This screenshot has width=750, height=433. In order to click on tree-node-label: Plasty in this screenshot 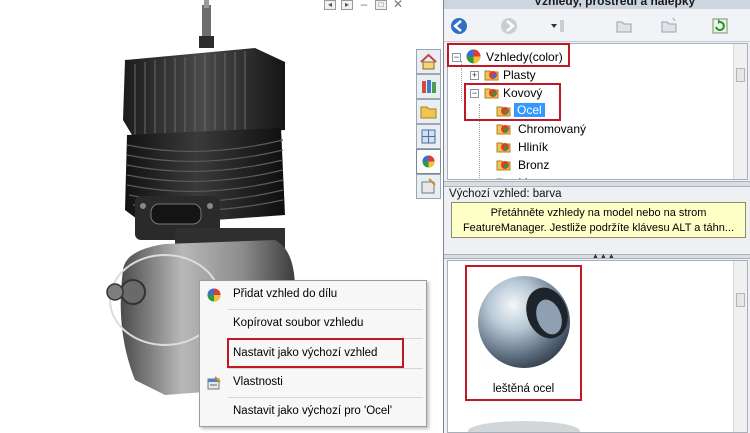, I will do `click(519, 75)`.